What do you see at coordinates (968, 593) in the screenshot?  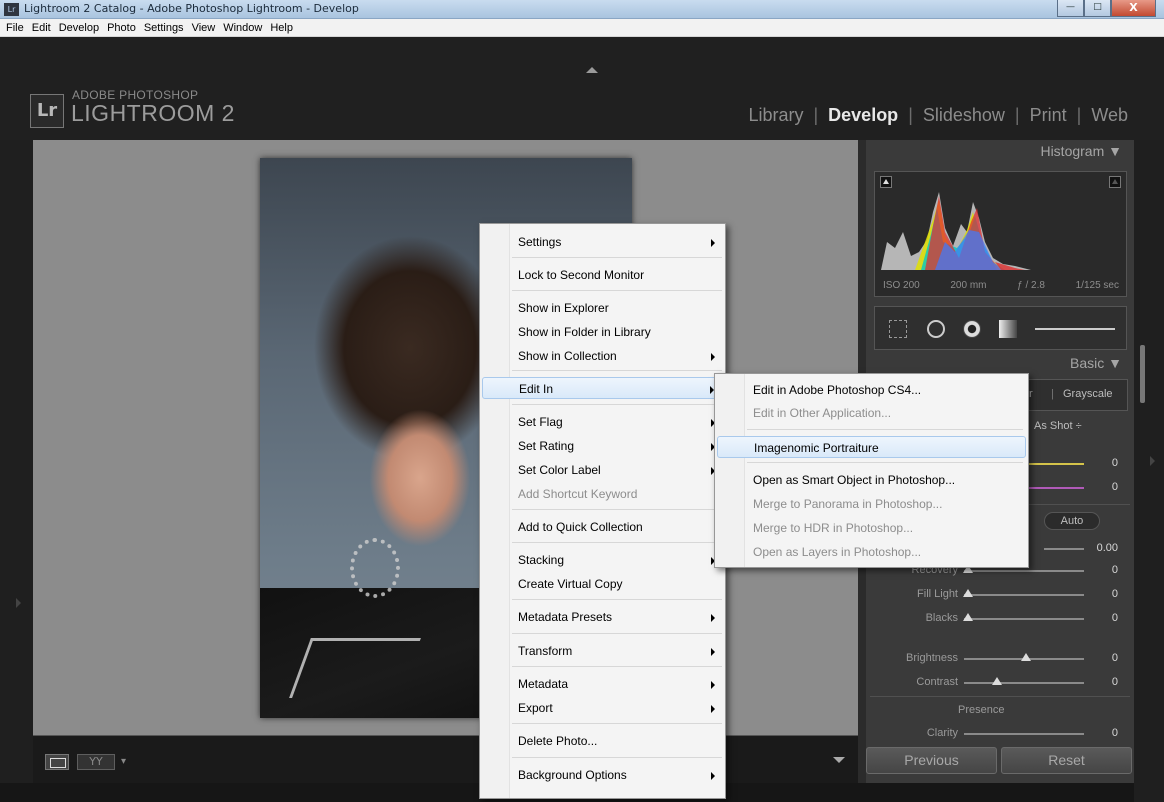 I see `fill-light-knob` at bounding box center [968, 593].